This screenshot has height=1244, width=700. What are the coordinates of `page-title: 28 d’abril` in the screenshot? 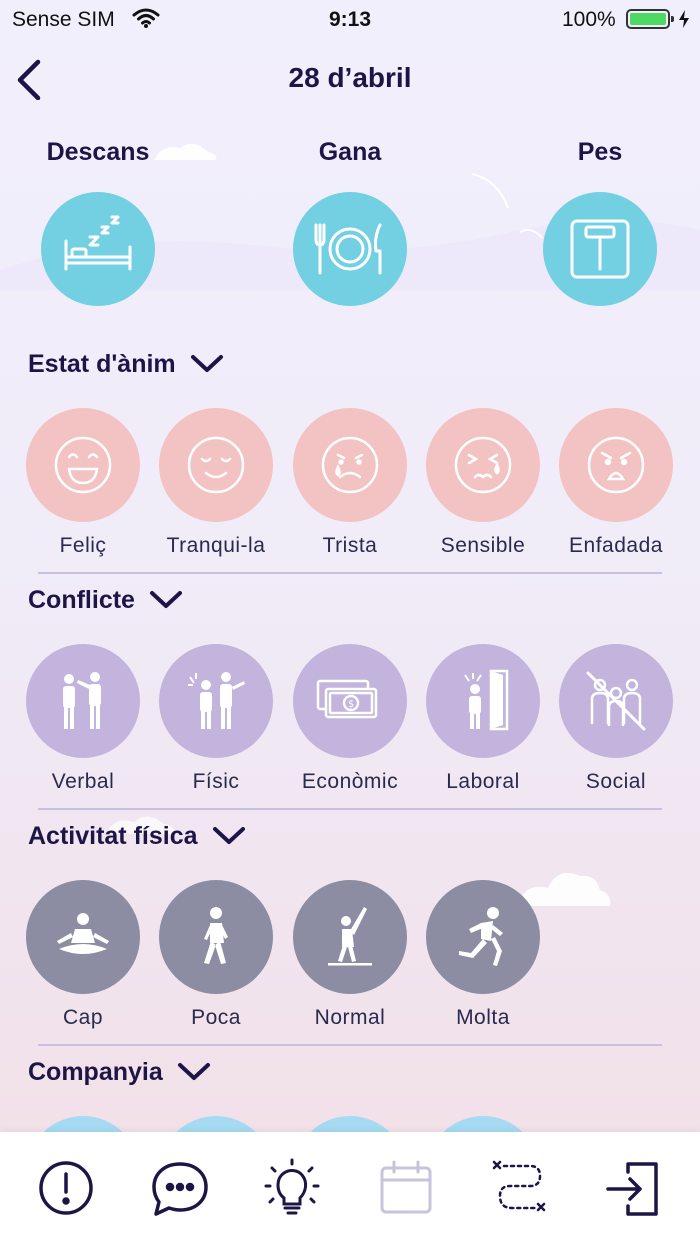 It's located at (350, 77).